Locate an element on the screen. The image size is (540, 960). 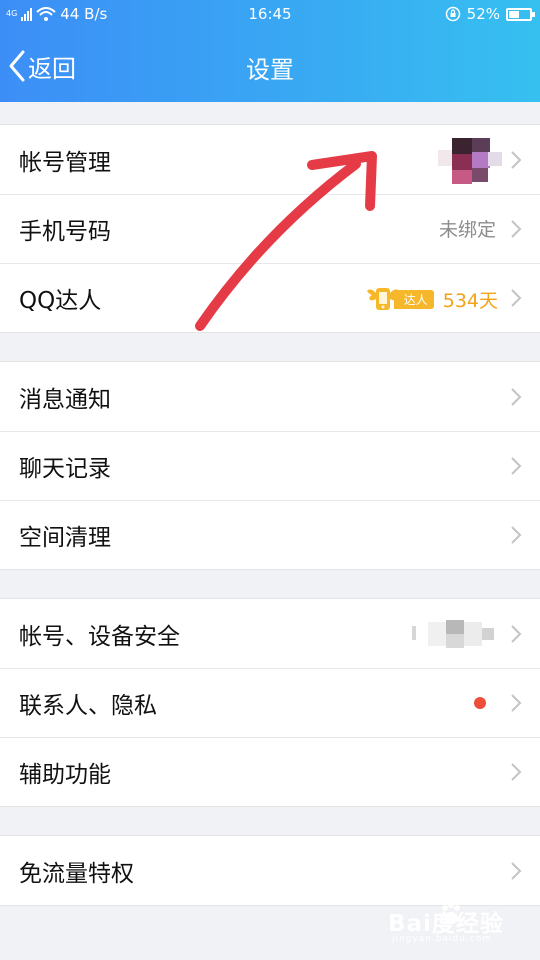
baidu-jingyan-watermark: Bai度经验 jingyan.baidu.com is located at coordinates (459, 924).